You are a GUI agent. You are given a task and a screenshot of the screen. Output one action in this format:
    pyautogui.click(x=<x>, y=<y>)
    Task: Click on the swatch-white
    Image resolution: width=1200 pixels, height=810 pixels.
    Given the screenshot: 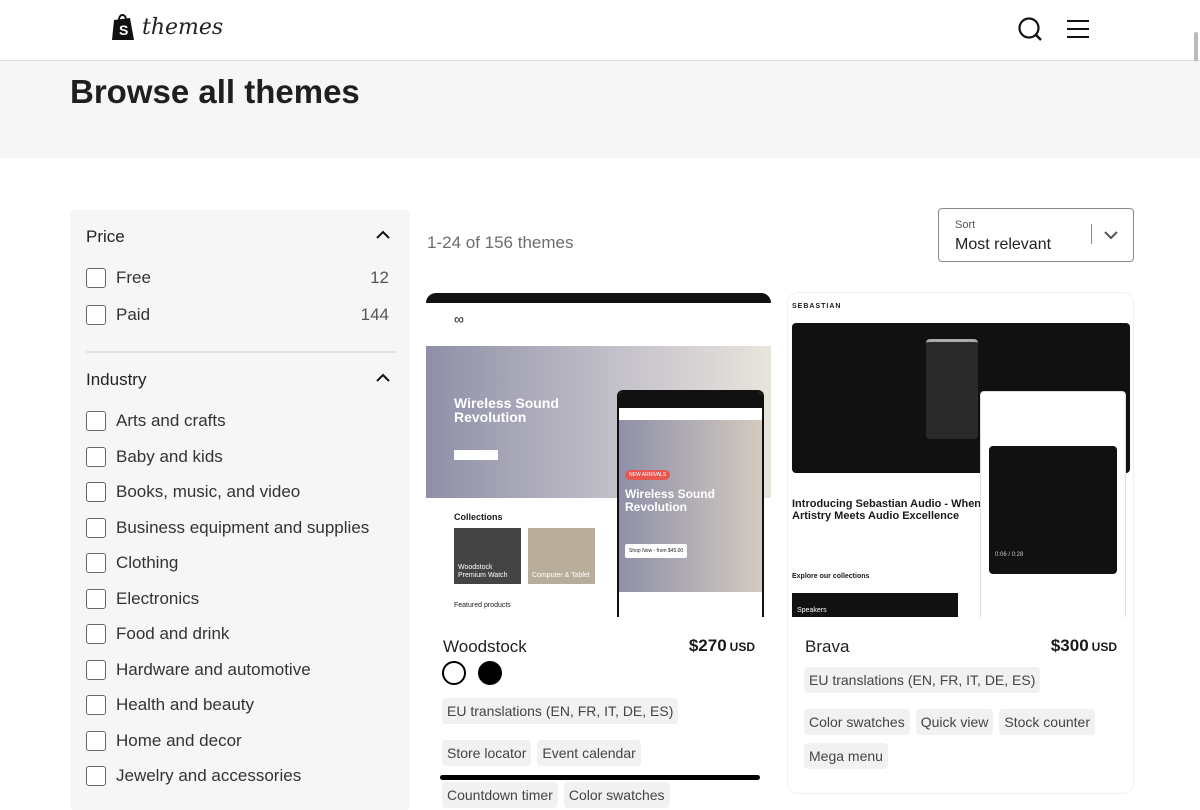 What is the action you would take?
    pyautogui.click(x=454, y=673)
    